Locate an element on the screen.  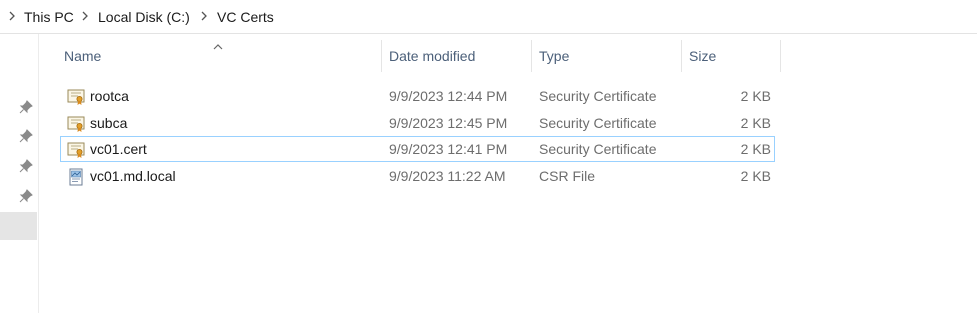
column-header-date-modified: Date modified is located at coordinates (432, 59).